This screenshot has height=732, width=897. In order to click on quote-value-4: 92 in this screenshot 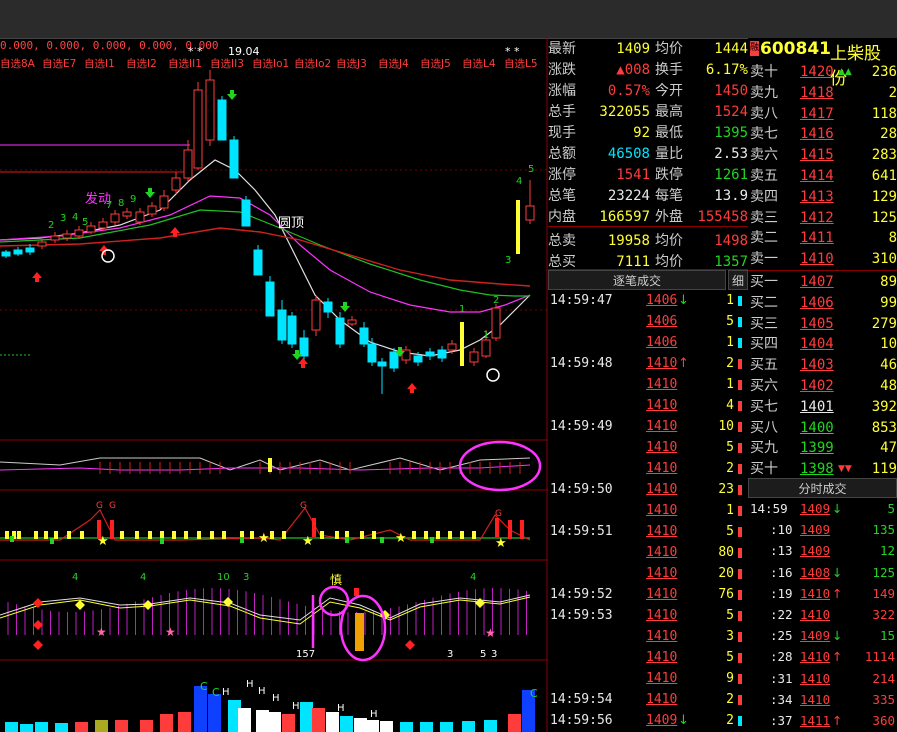, I will do `click(641, 133)`.